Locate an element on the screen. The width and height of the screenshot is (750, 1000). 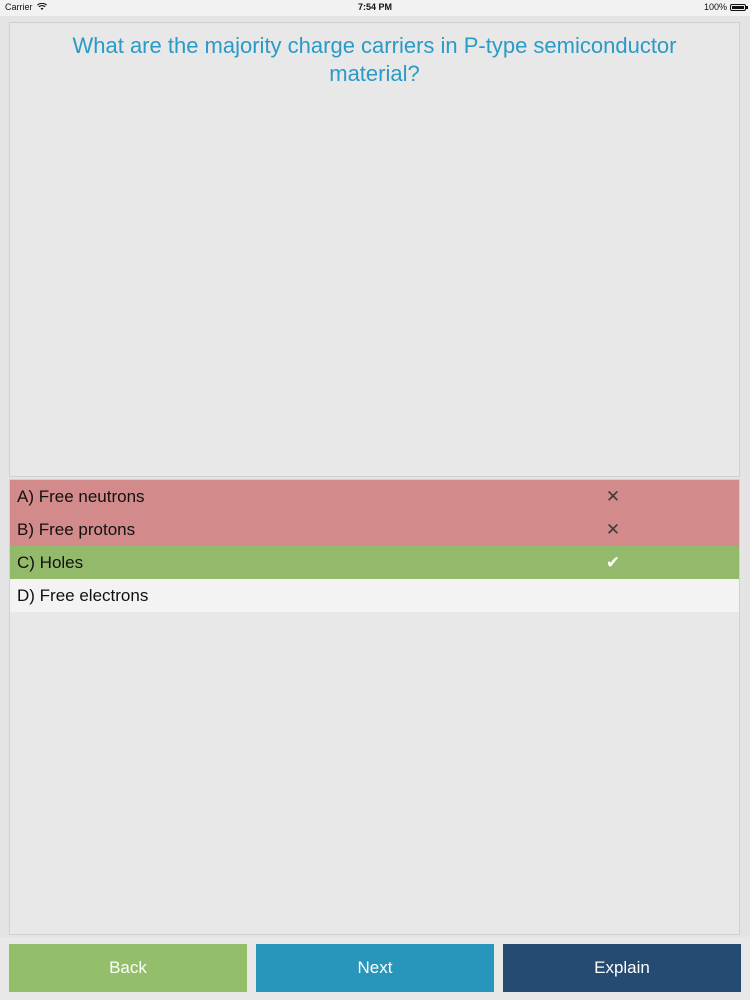
bottom-toolbar: Back Next Explain is located at coordinates (375, 968).